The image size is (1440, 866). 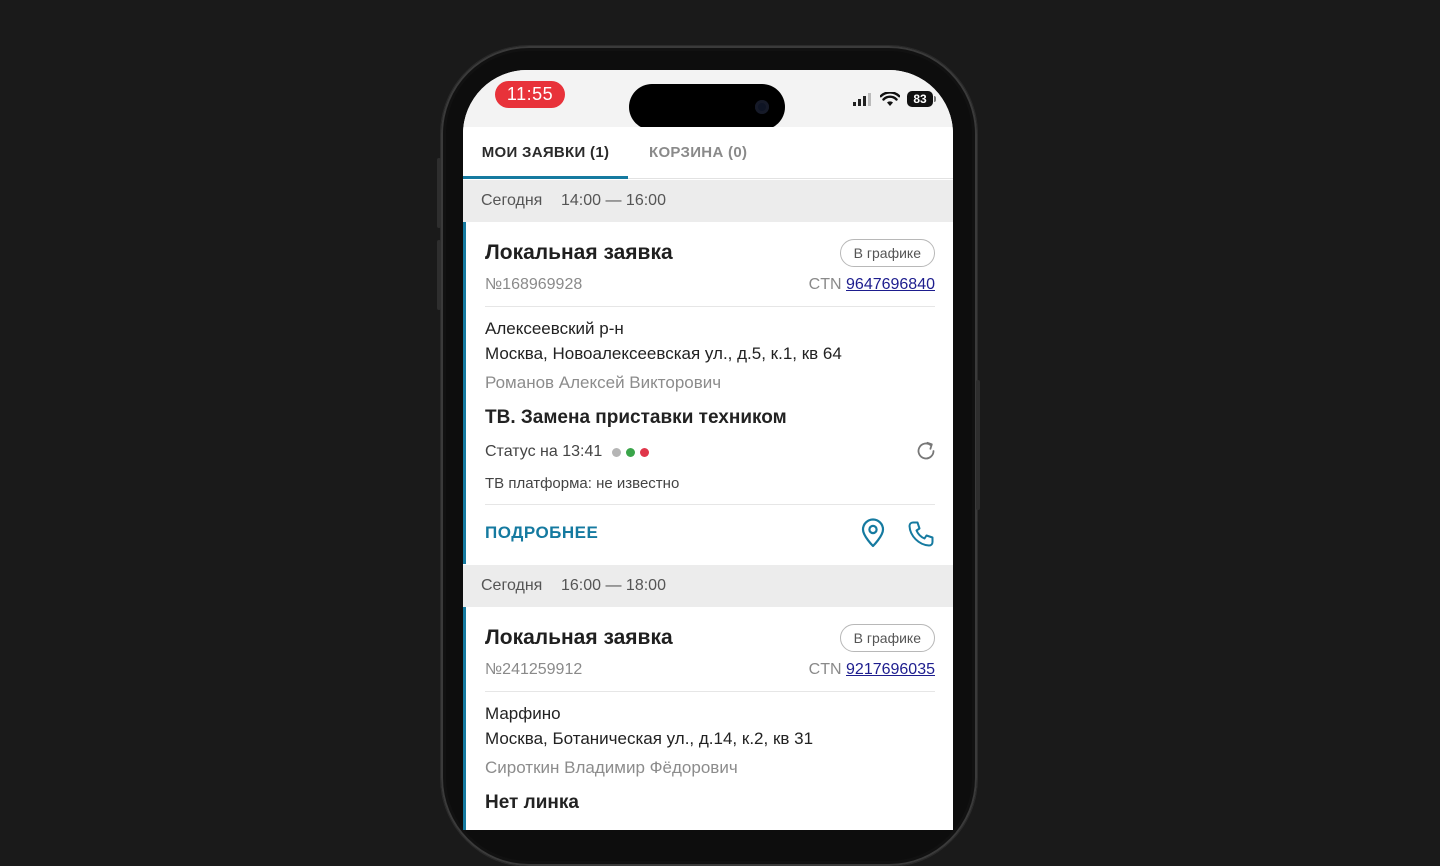 I want to click on district: Алексеевский р-н, so click(x=554, y=328).